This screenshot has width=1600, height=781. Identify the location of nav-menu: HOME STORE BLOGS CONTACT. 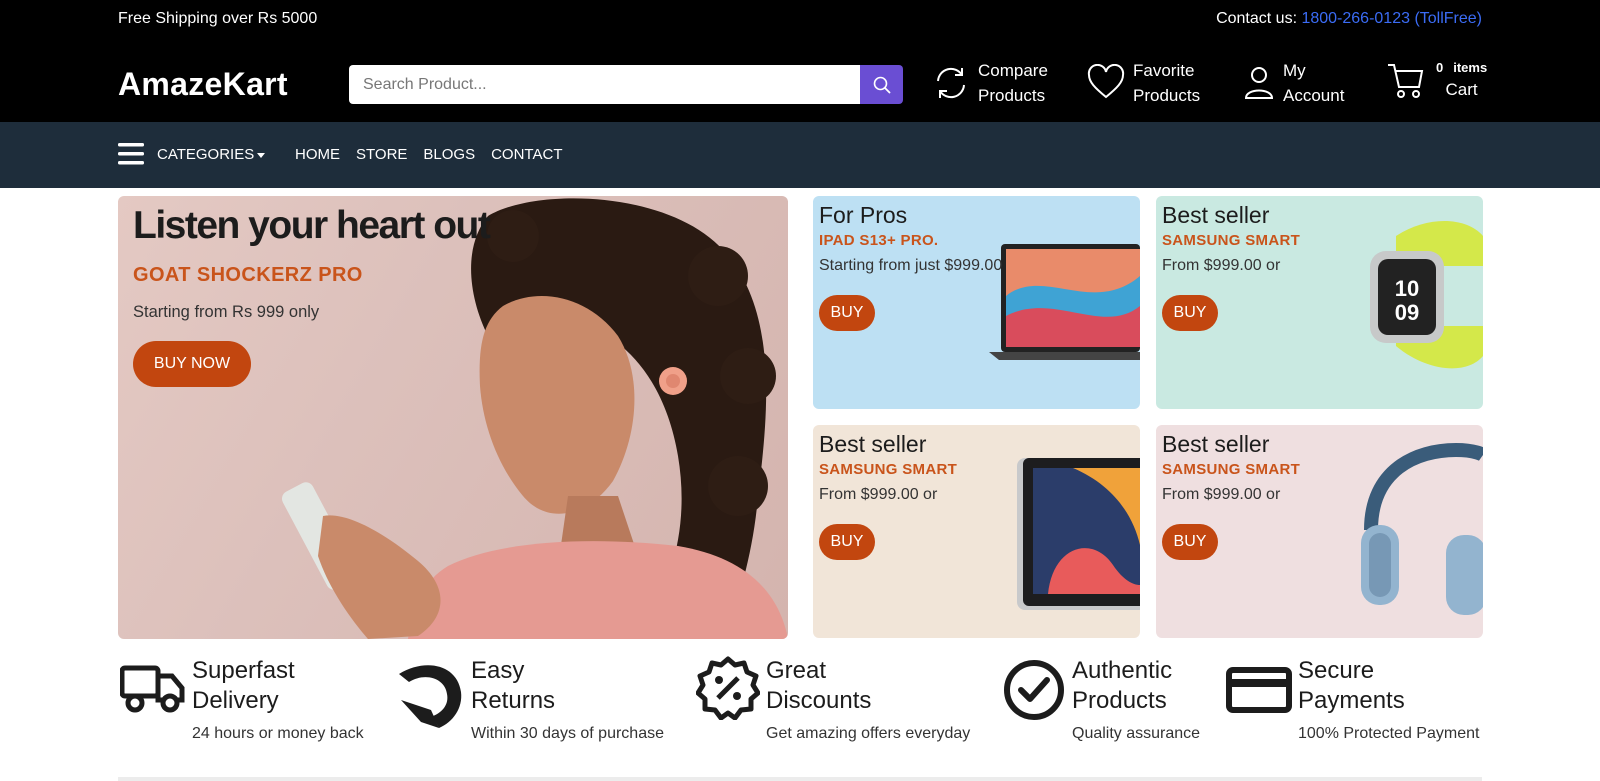
(428, 154).